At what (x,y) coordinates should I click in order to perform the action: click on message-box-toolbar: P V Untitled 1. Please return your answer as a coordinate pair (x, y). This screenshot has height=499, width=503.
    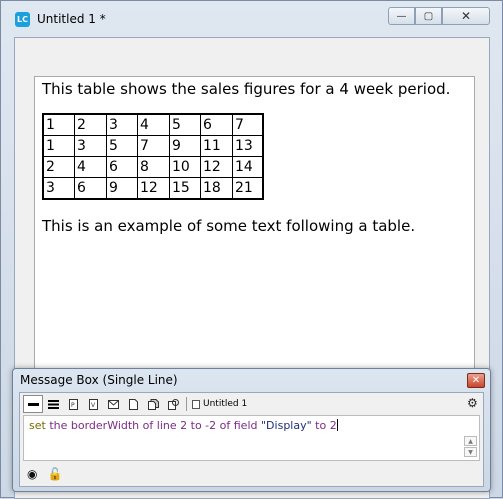
    Looking at the image, I should click on (135, 404).